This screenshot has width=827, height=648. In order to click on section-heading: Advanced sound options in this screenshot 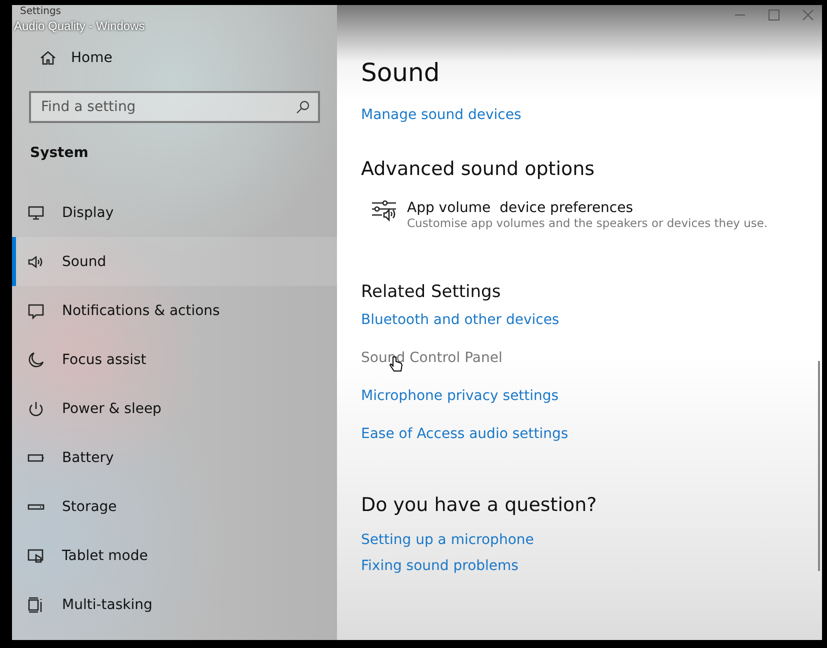, I will do `click(478, 169)`.